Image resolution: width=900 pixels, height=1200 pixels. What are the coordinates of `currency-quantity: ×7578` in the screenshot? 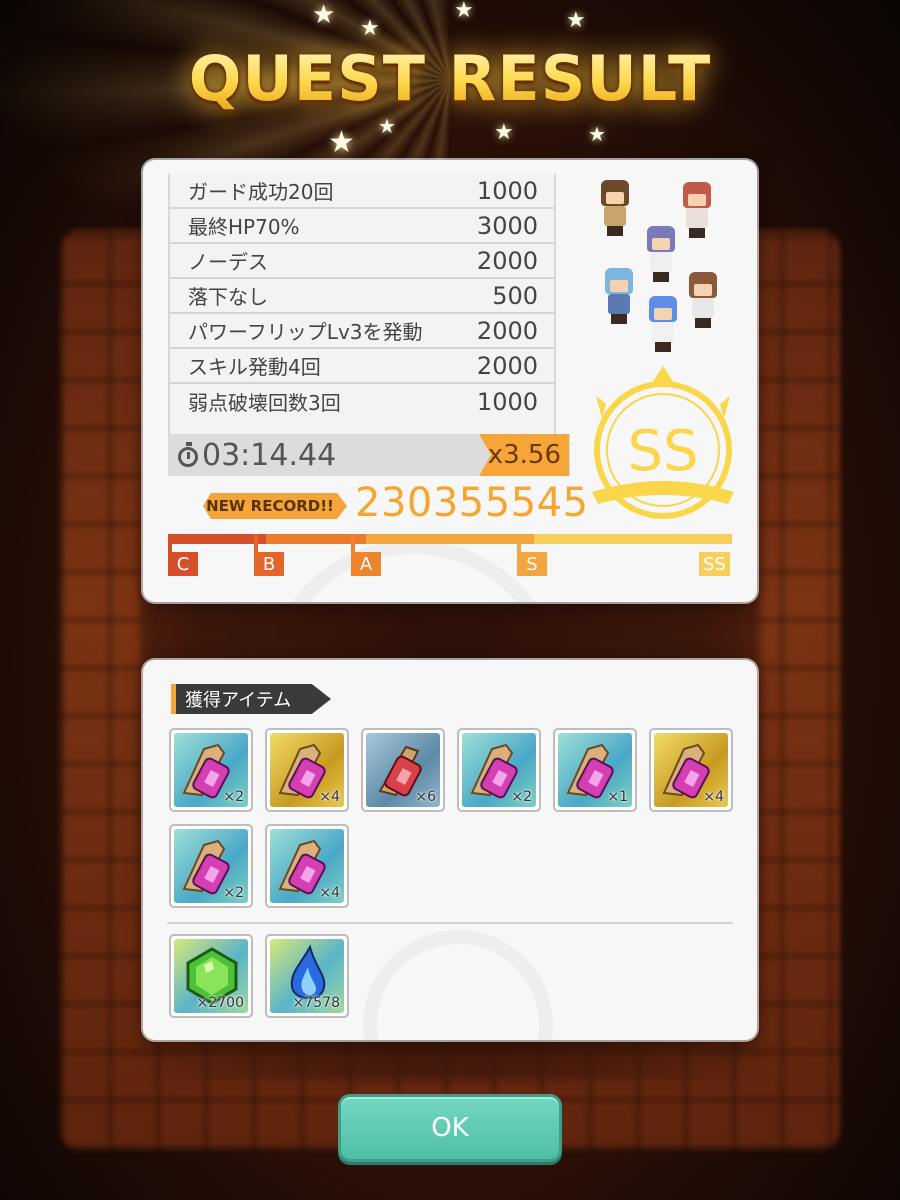 It's located at (316, 1003).